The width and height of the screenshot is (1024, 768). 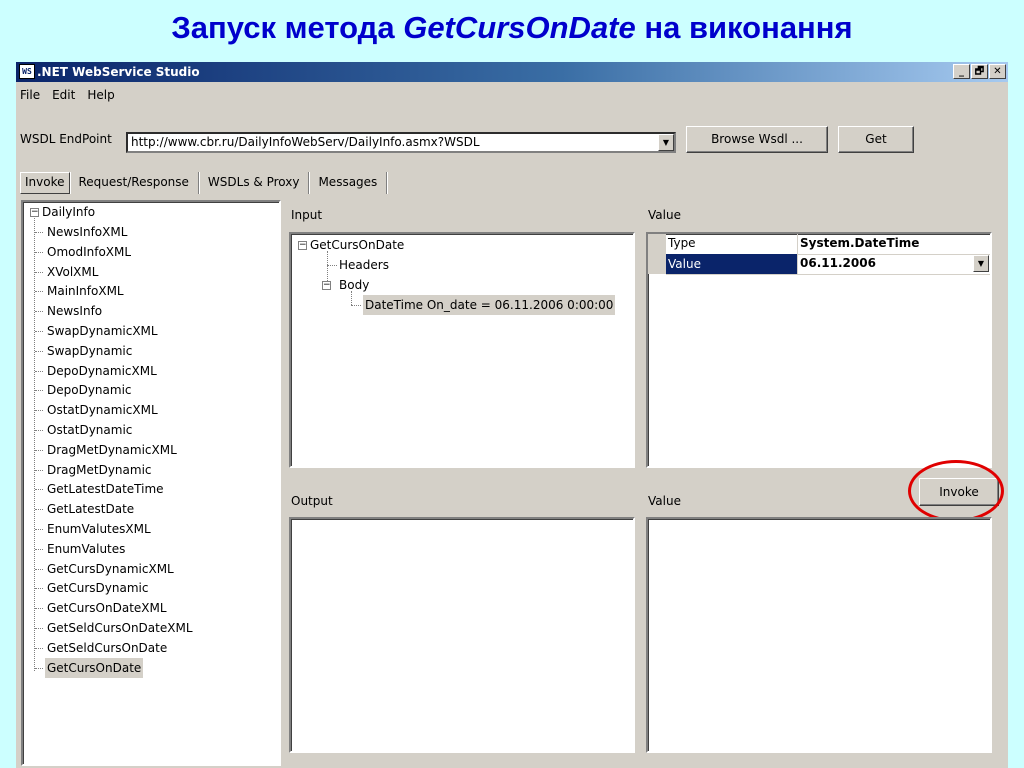 What do you see at coordinates (66, 139) in the screenshot?
I see `wsdl-endpoint-label: WSDL EndPoint` at bounding box center [66, 139].